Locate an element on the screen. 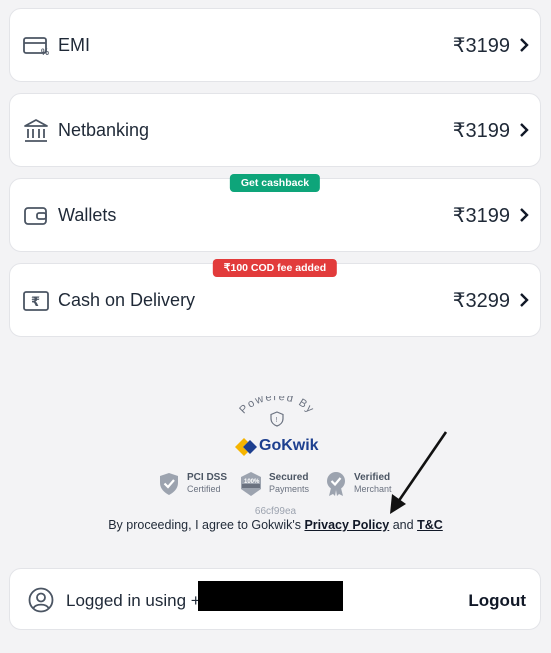  shield-check-icon is located at coordinates (169, 484).